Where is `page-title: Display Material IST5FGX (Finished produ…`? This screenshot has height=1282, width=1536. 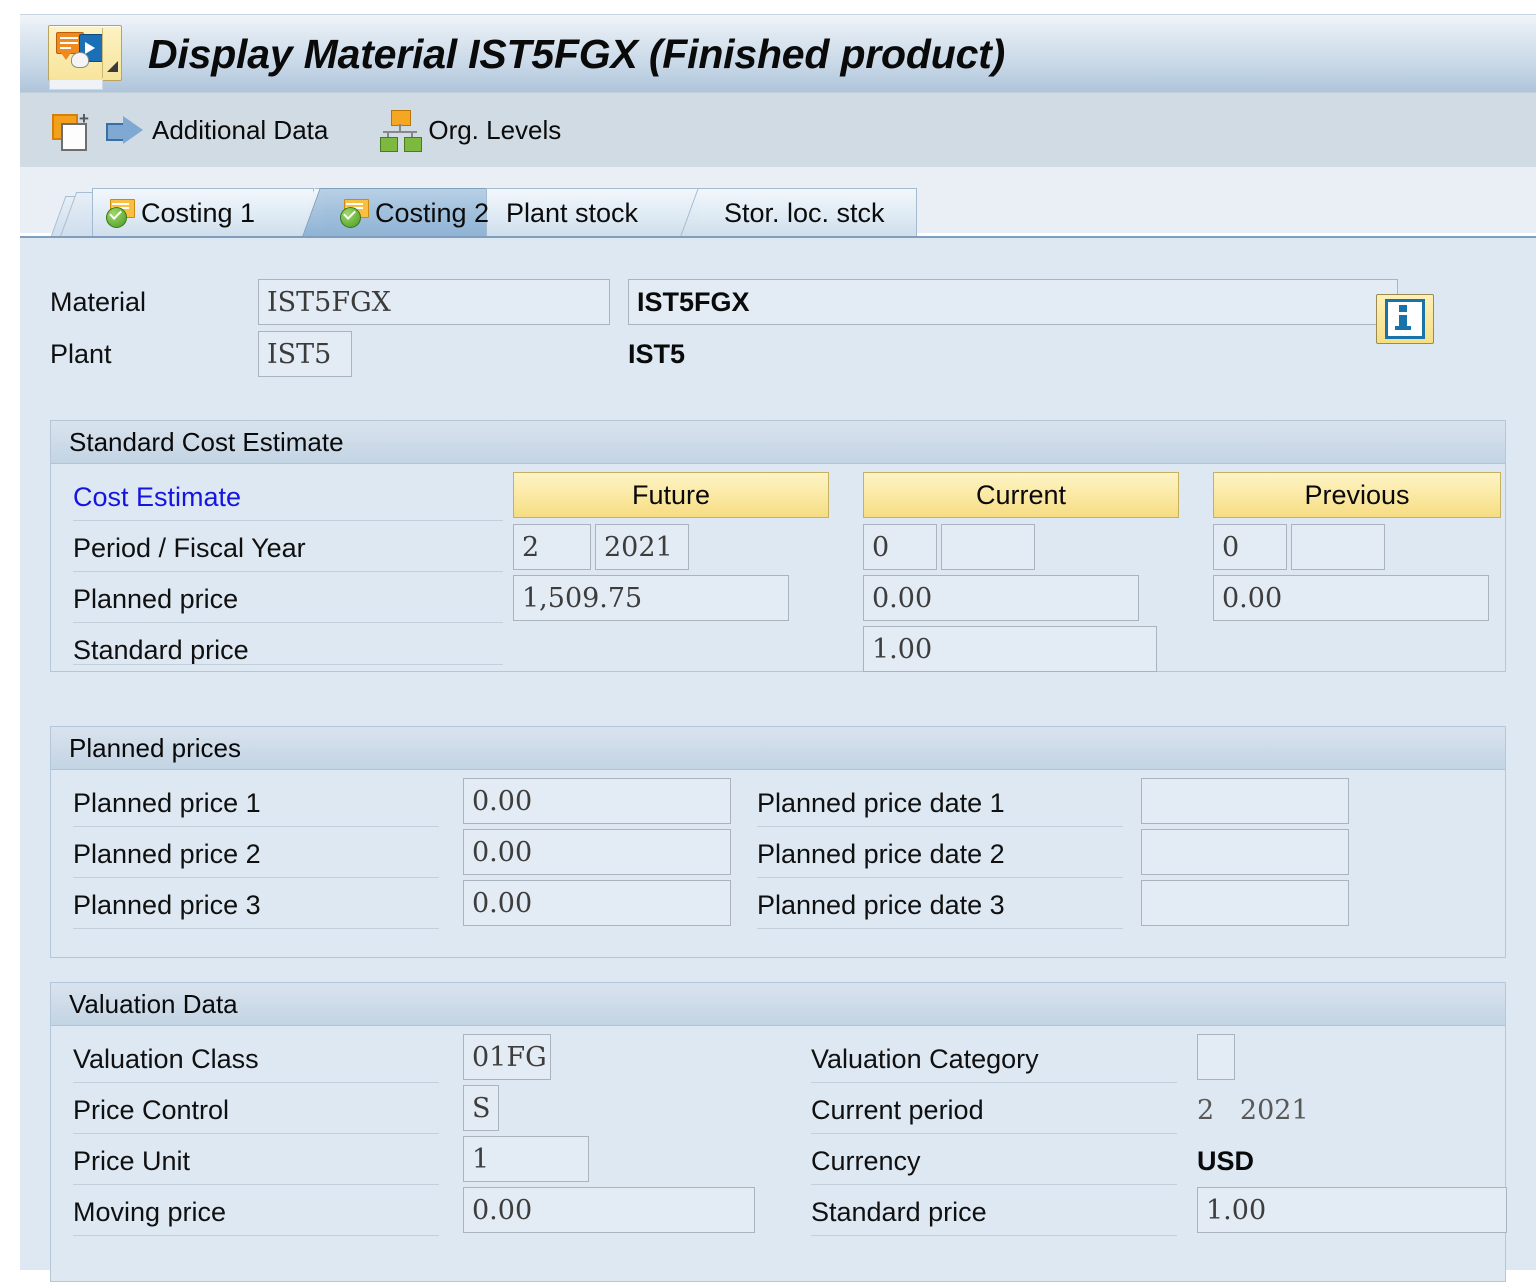
page-title: Display Material IST5FGX (Finished produ… is located at coordinates (577, 53).